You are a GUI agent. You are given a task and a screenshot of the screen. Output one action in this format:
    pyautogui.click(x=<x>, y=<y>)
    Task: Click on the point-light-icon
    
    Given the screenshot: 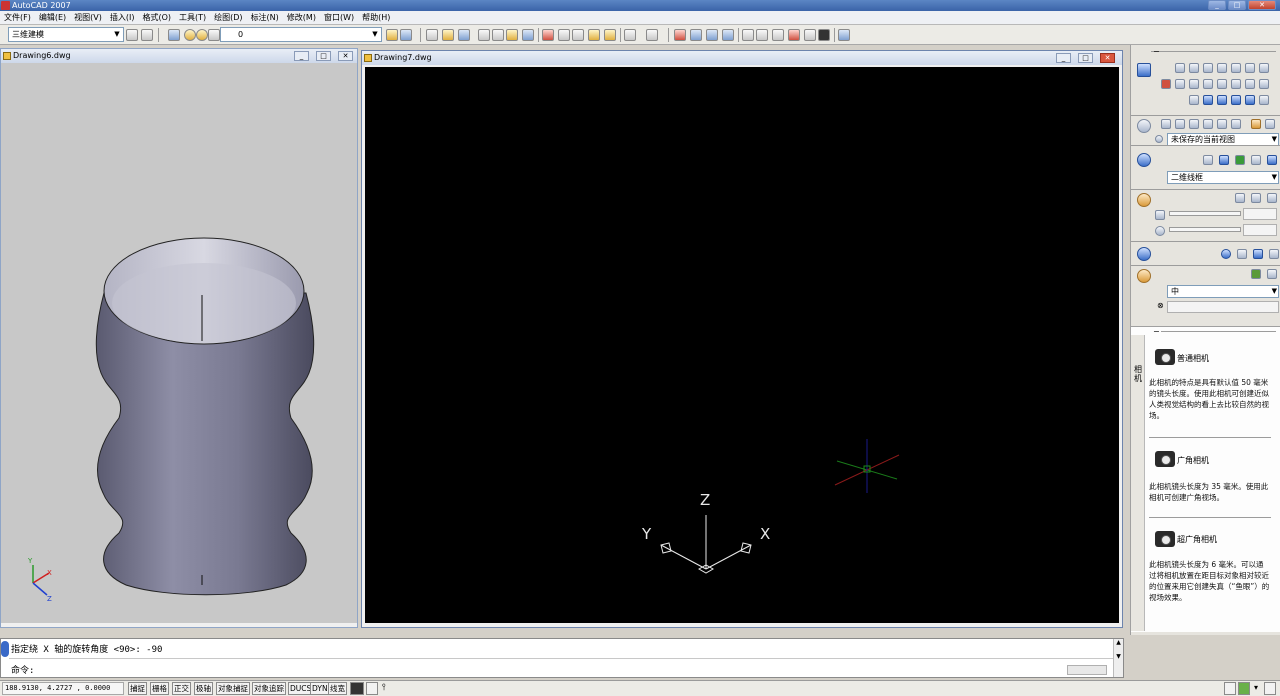 What is the action you would take?
    pyautogui.click(x=1240, y=198)
    